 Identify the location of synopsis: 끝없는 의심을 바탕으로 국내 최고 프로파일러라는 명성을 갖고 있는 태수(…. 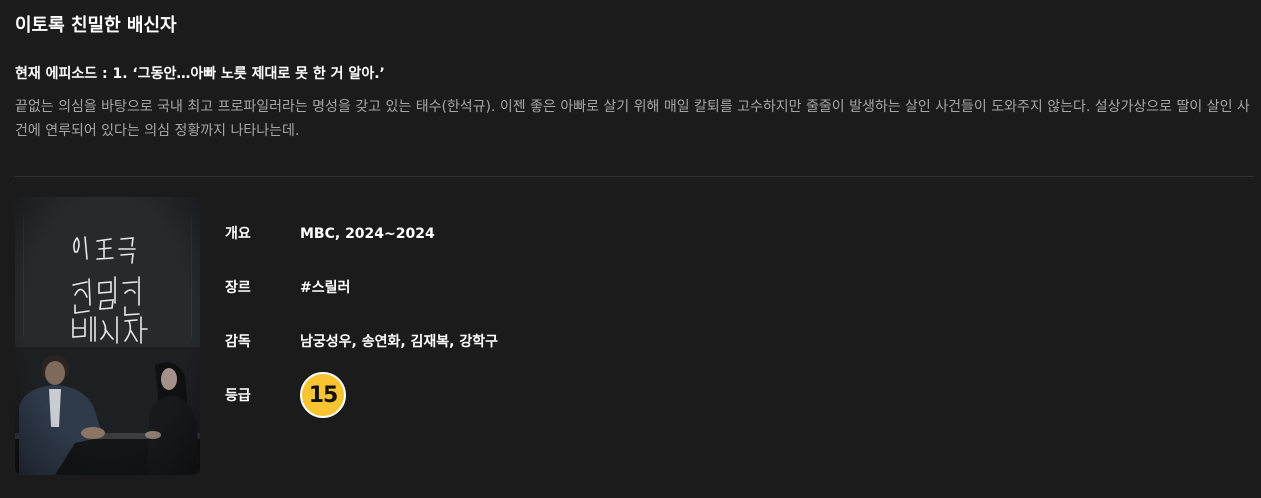
(632, 119).